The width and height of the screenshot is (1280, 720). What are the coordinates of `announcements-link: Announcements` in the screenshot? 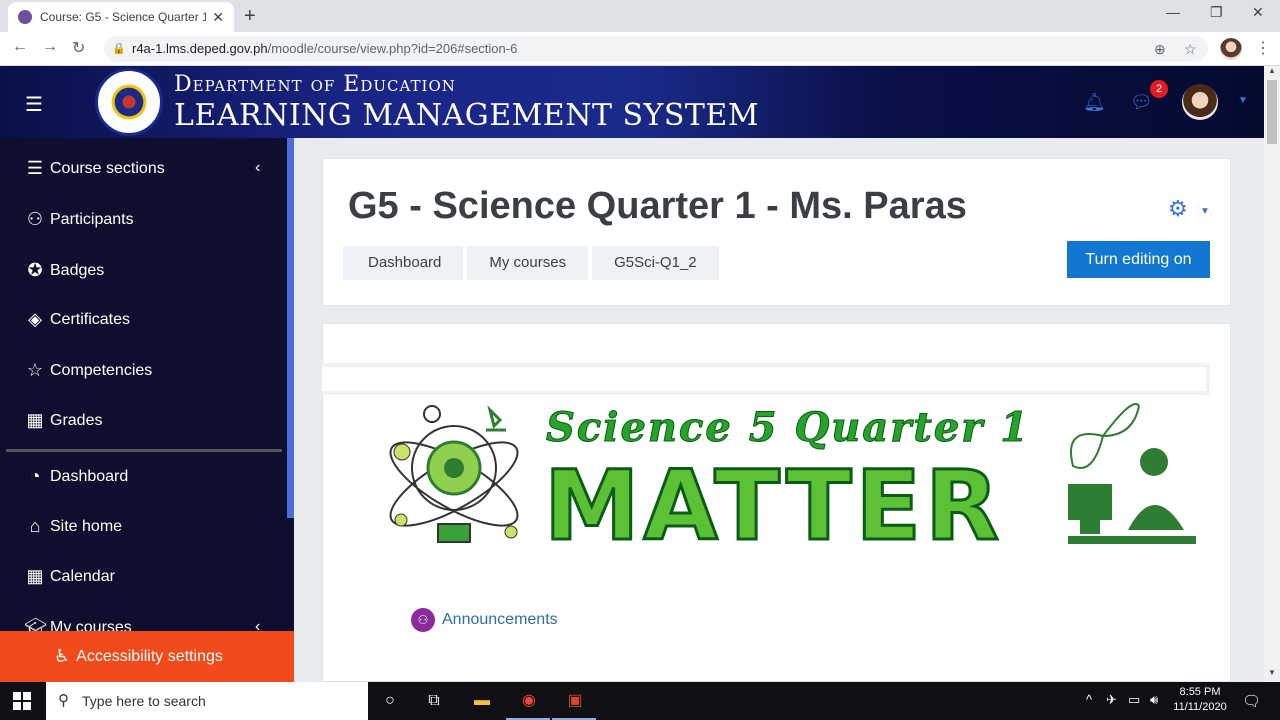 It's located at (500, 620).